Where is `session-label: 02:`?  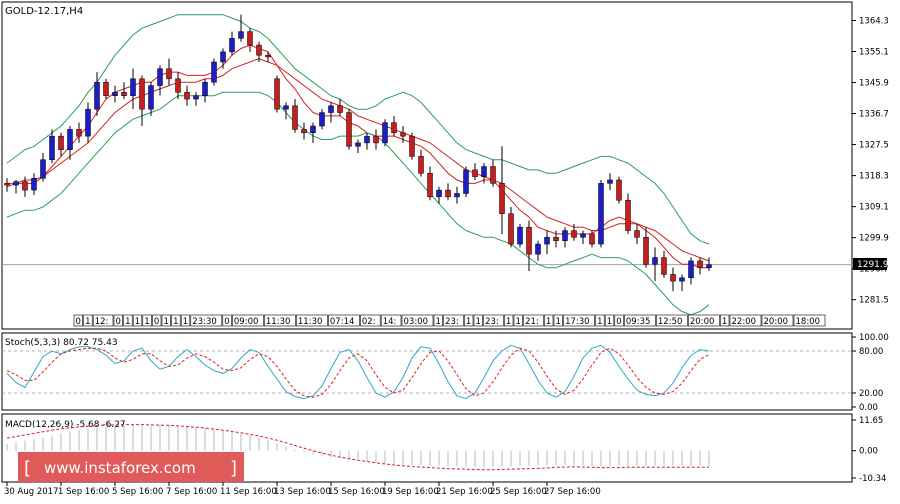 session-label: 02: is located at coordinates (369, 322).